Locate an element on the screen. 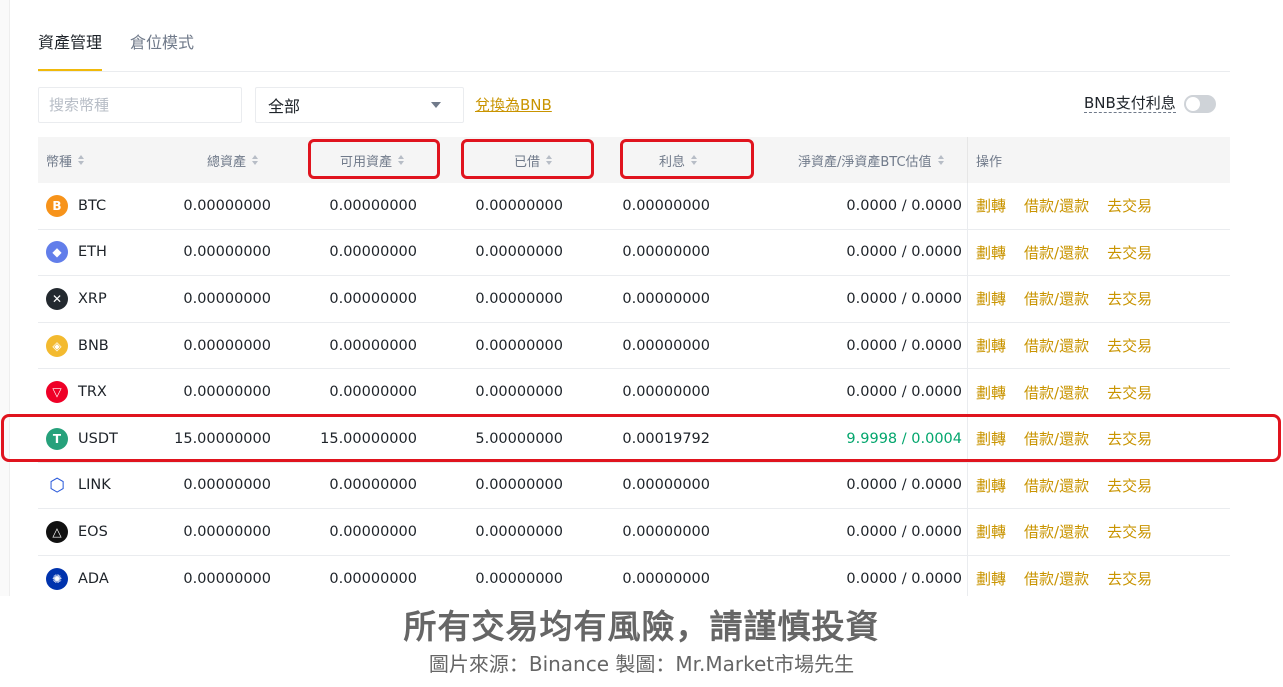 The width and height of the screenshot is (1283, 687). coin-symbol: TRX is located at coordinates (92, 392).